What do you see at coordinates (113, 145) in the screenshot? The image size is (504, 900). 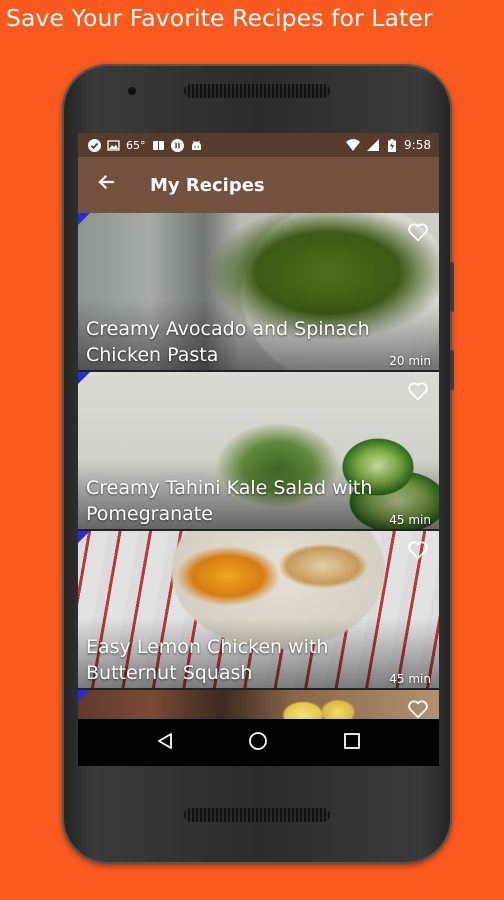 I see `image-icon` at bounding box center [113, 145].